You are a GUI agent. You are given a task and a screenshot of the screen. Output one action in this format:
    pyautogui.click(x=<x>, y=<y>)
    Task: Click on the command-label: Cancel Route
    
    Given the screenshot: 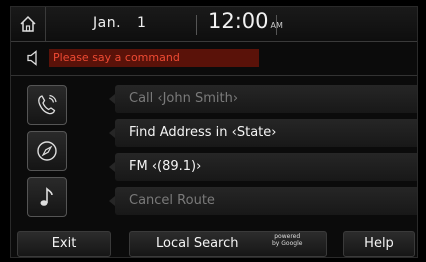 What is the action you would take?
    pyautogui.click(x=172, y=200)
    